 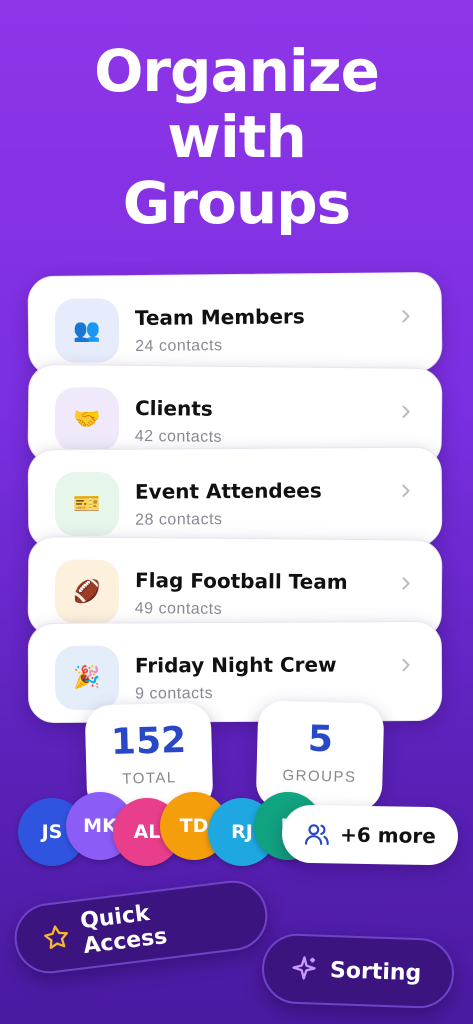 I want to click on sorting-button: Sorting, so click(x=358, y=971).